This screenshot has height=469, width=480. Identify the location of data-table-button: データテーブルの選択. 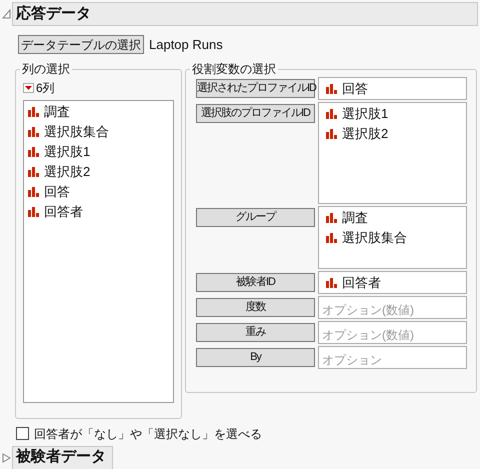
(81, 44).